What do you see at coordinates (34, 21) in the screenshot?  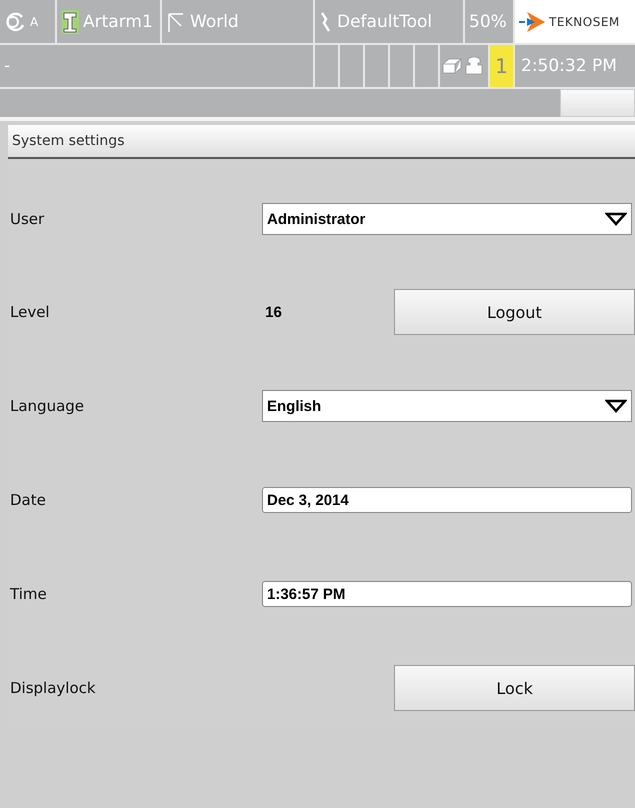 I see `mode-label: A` at bounding box center [34, 21].